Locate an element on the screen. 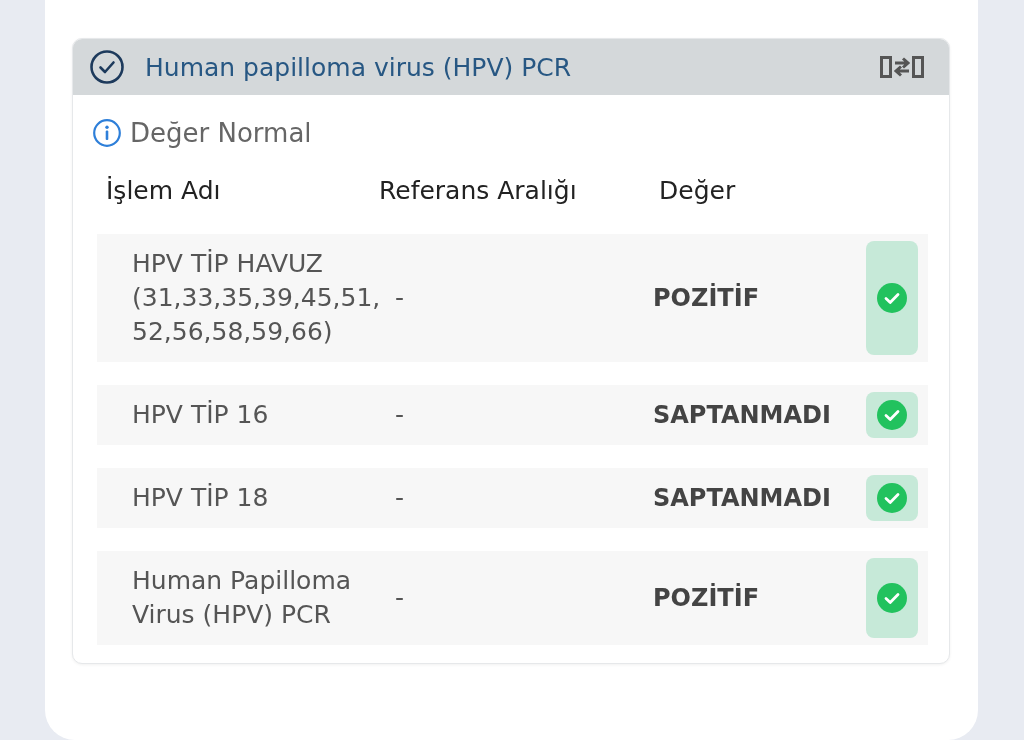 This screenshot has width=1024, height=740. table-cell-text: Human Papilloma Virus (HPV) PCR is located at coordinates (242, 598).